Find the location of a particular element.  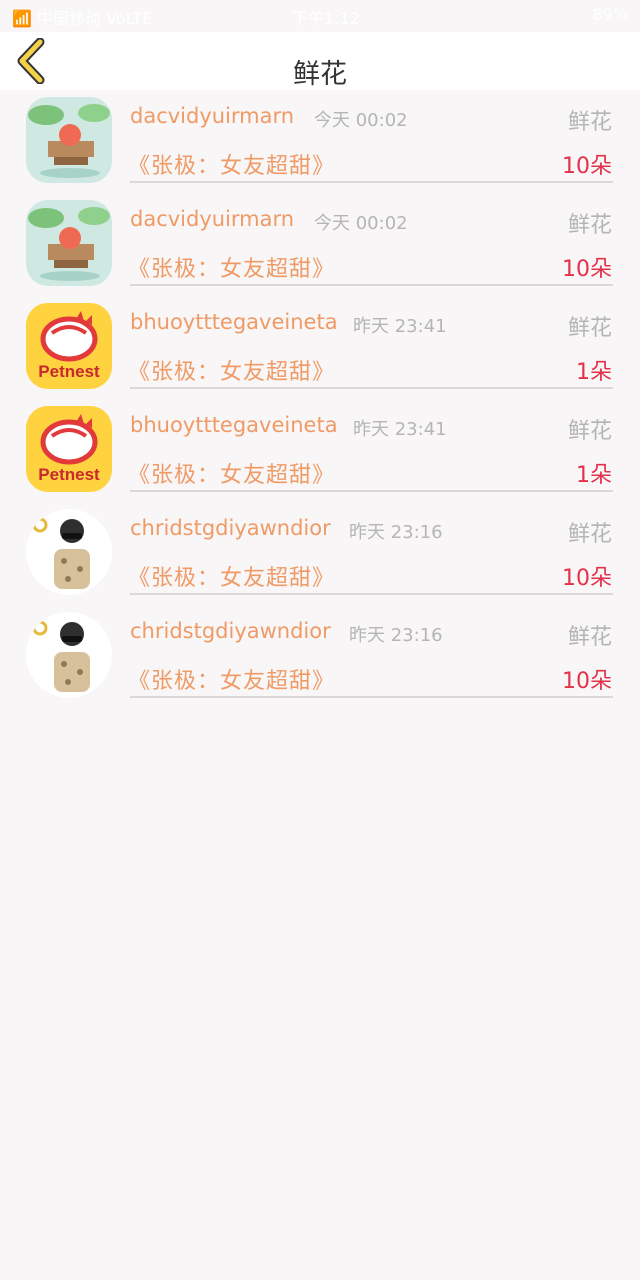

header-bar: 鲜花 is located at coordinates (320, 61).